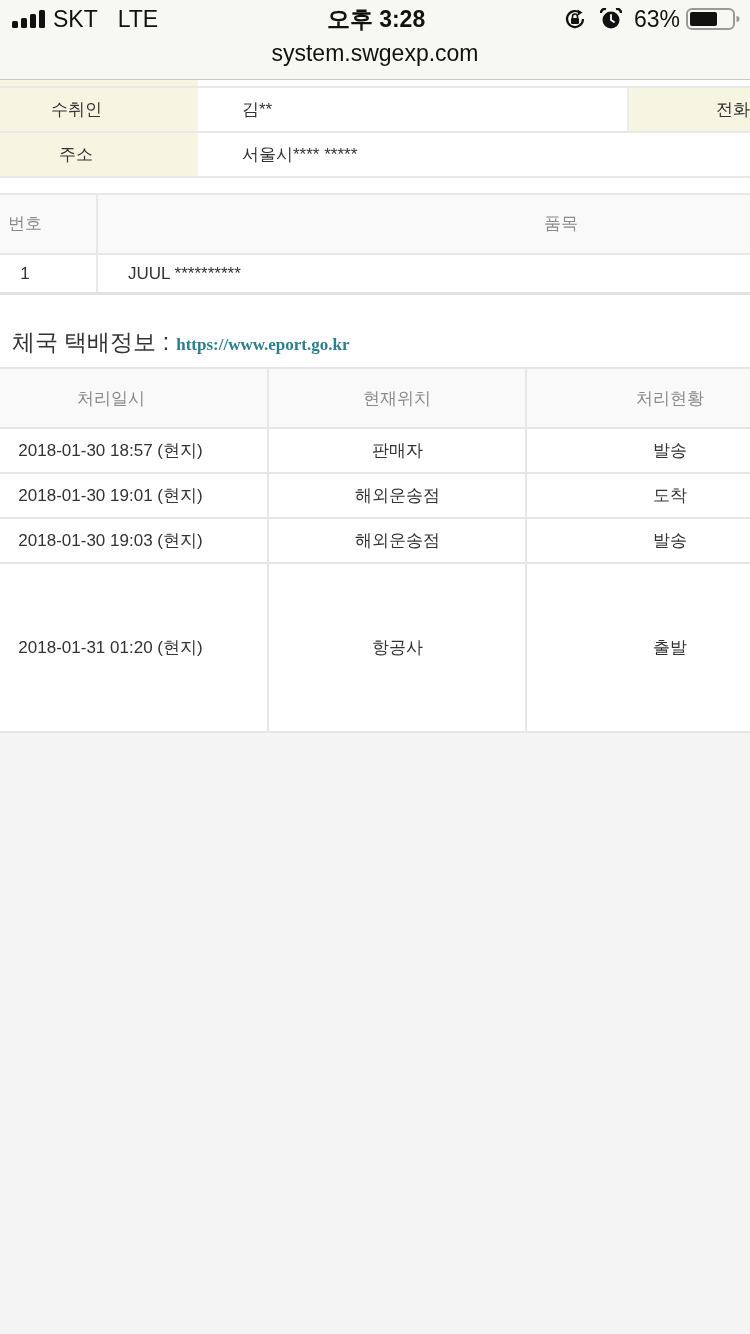 Image resolution: width=750 pixels, height=1334 pixels. What do you see at coordinates (561, 224) in the screenshot?
I see `header-cell-text: 품목` at bounding box center [561, 224].